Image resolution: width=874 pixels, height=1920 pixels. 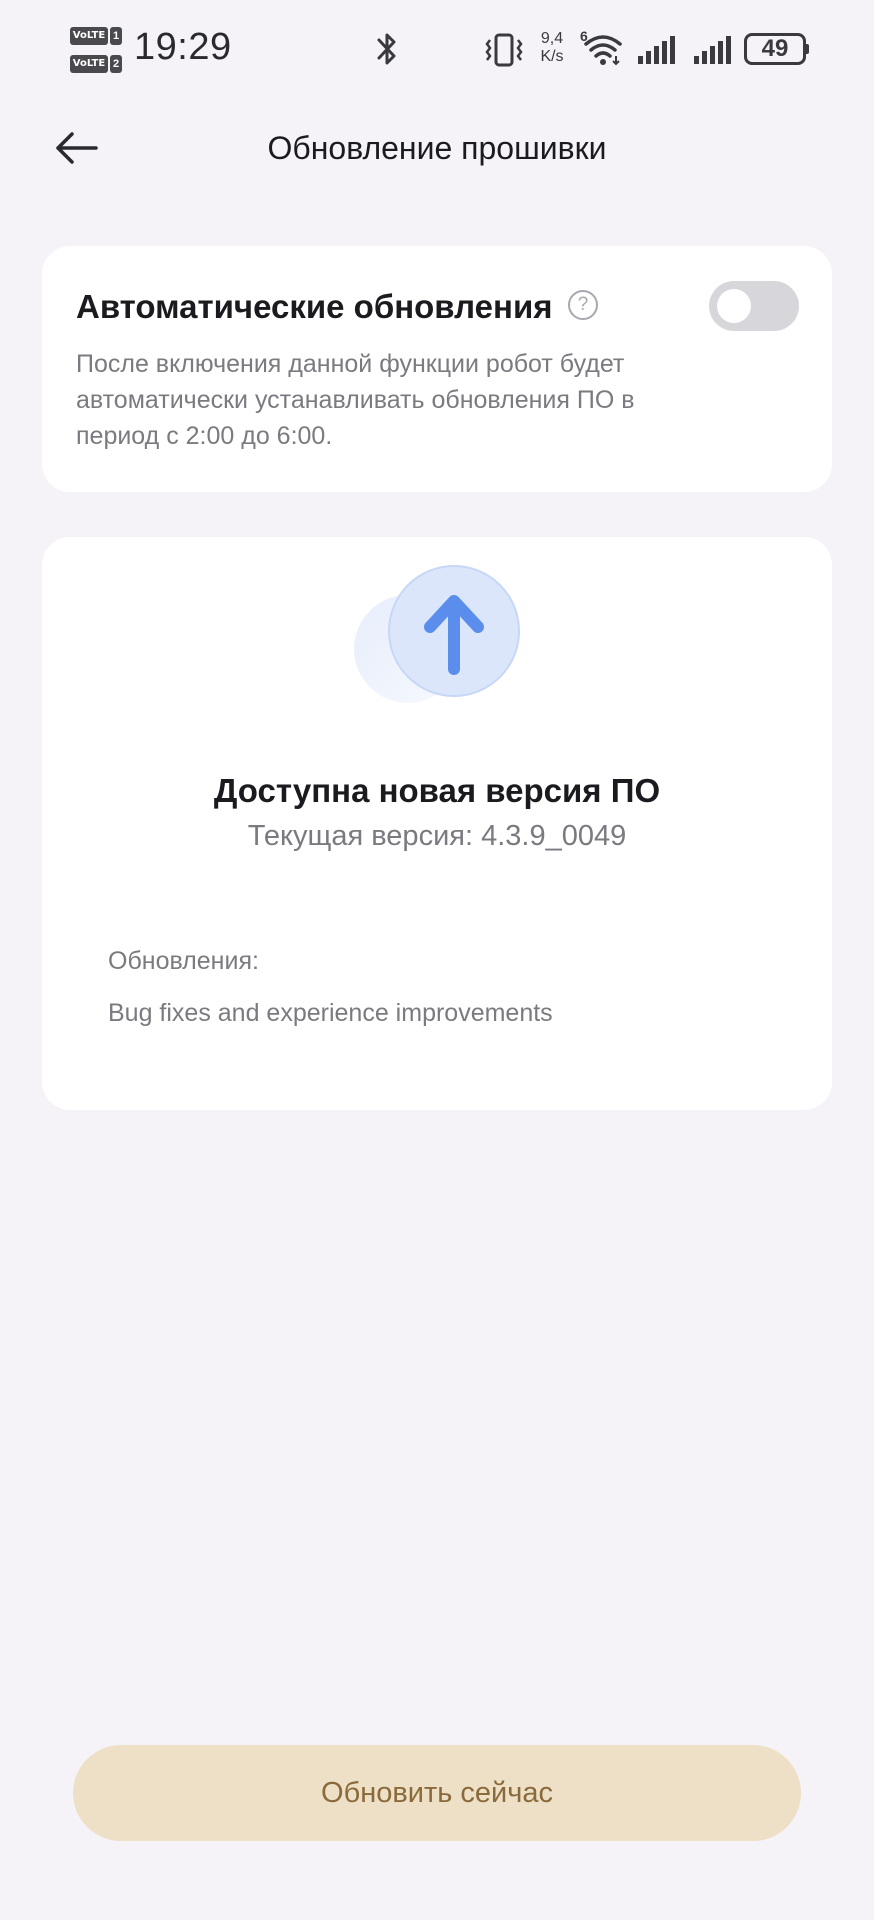 What do you see at coordinates (437, 836) in the screenshot?
I see `current-version: Текущая версия: 4.3.9_0049` at bounding box center [437, 836].